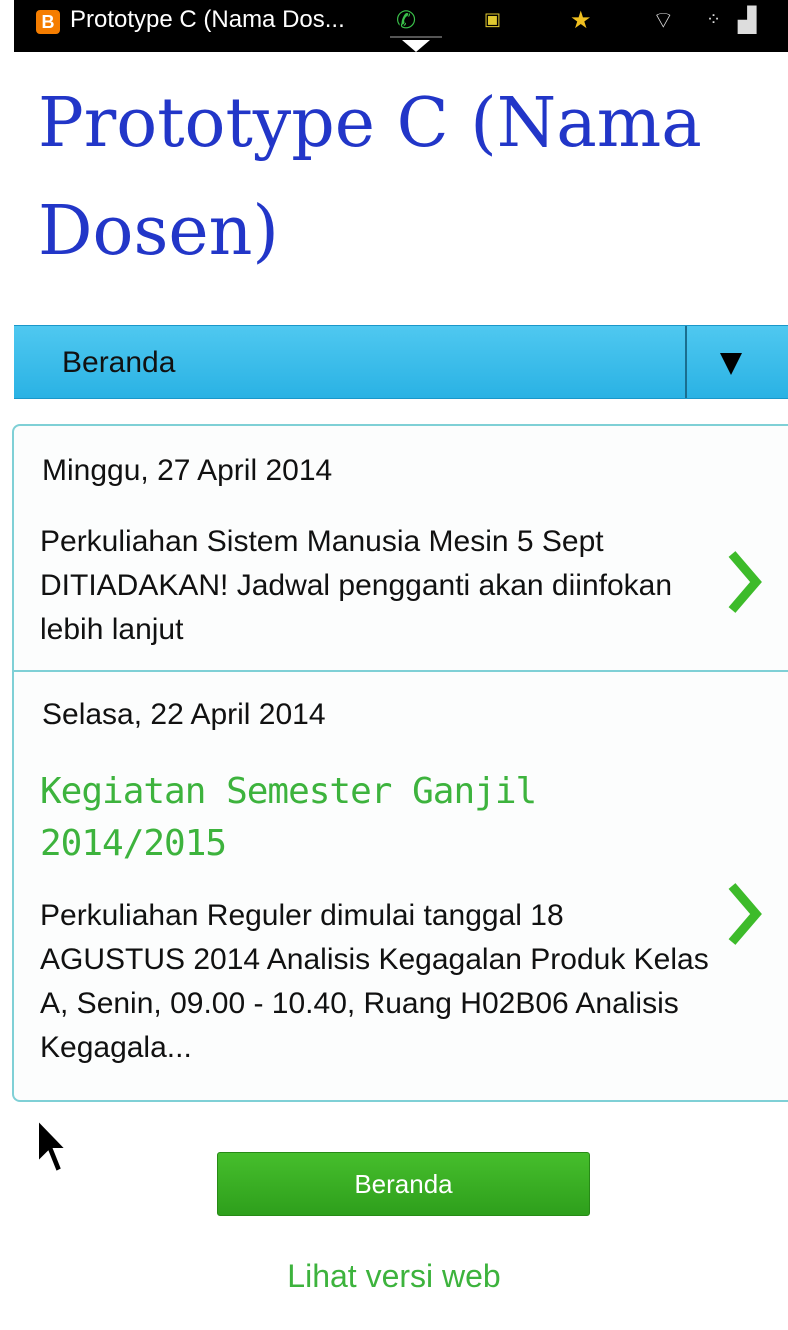  I want to click on post-date: Selasa, 22 April 2014, so click(184, 714).